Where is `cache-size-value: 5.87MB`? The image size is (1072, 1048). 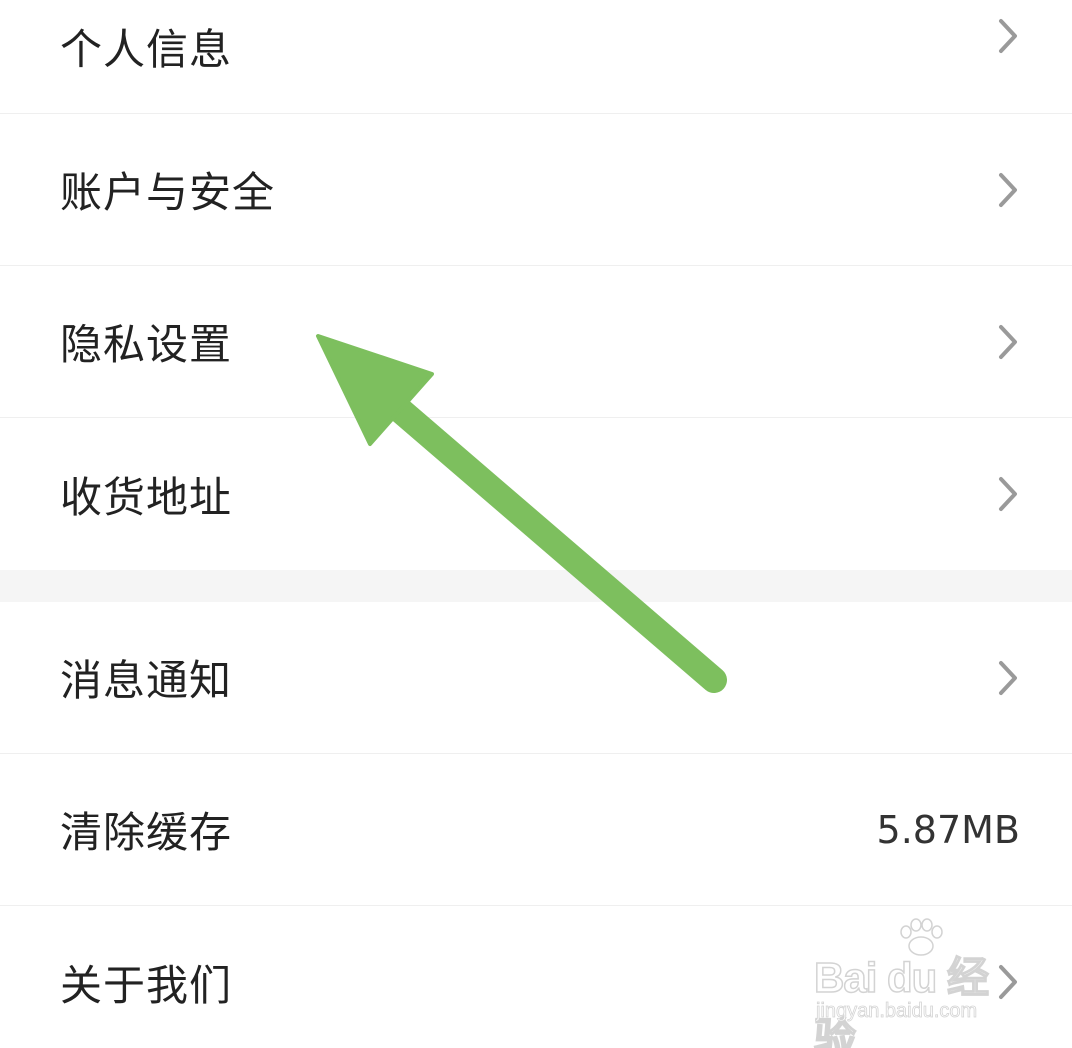
cache-size-value: 5.87MB is located at coordinates (948, 829).